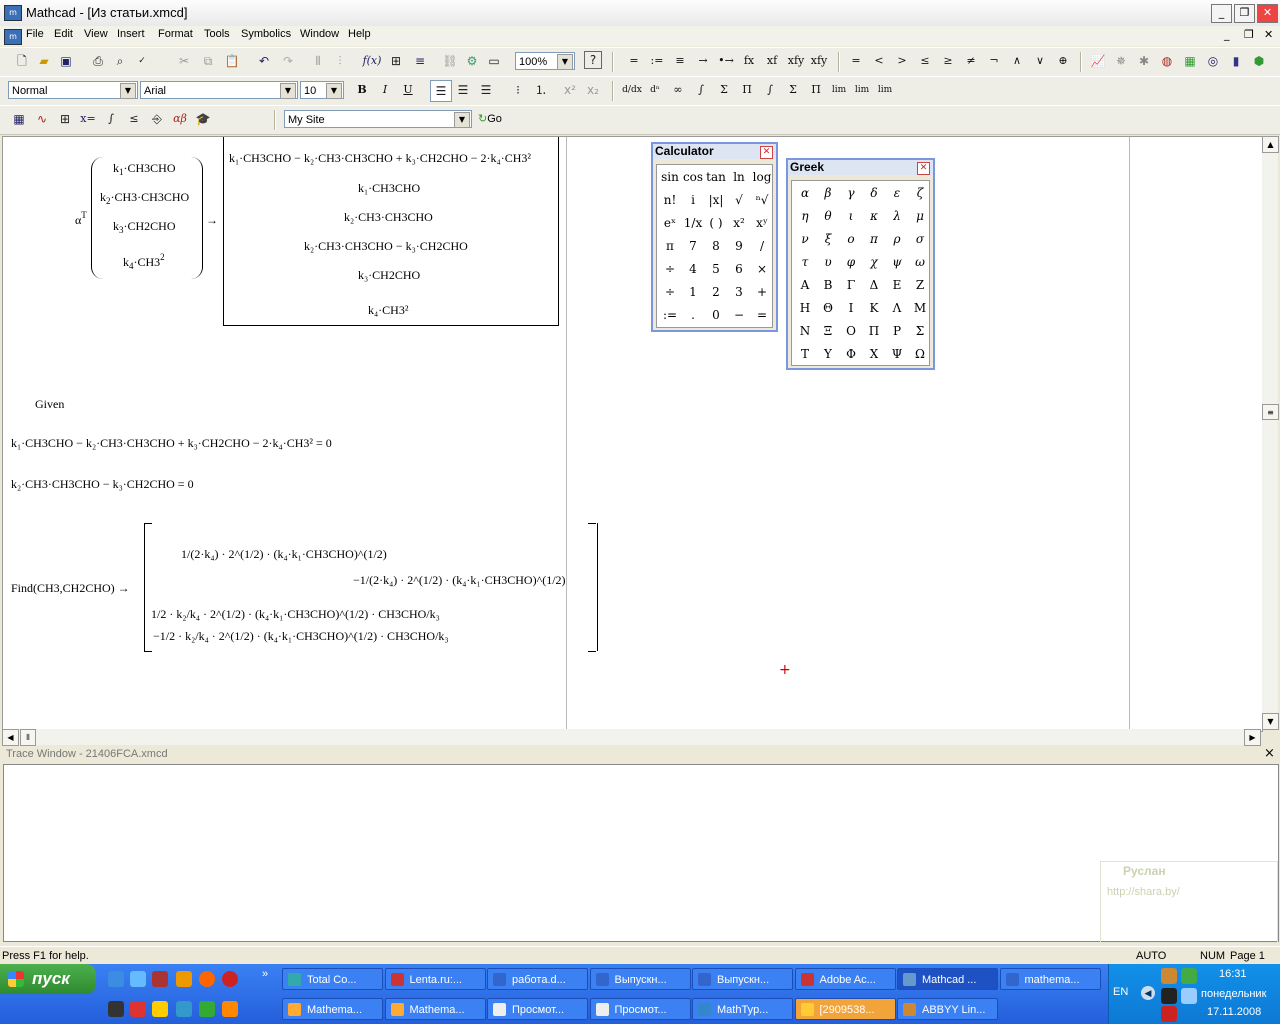  What do you see at coordinates (1189, 996) in the screenshot?
I see `network-icon` at bounding box center [1189, 996].